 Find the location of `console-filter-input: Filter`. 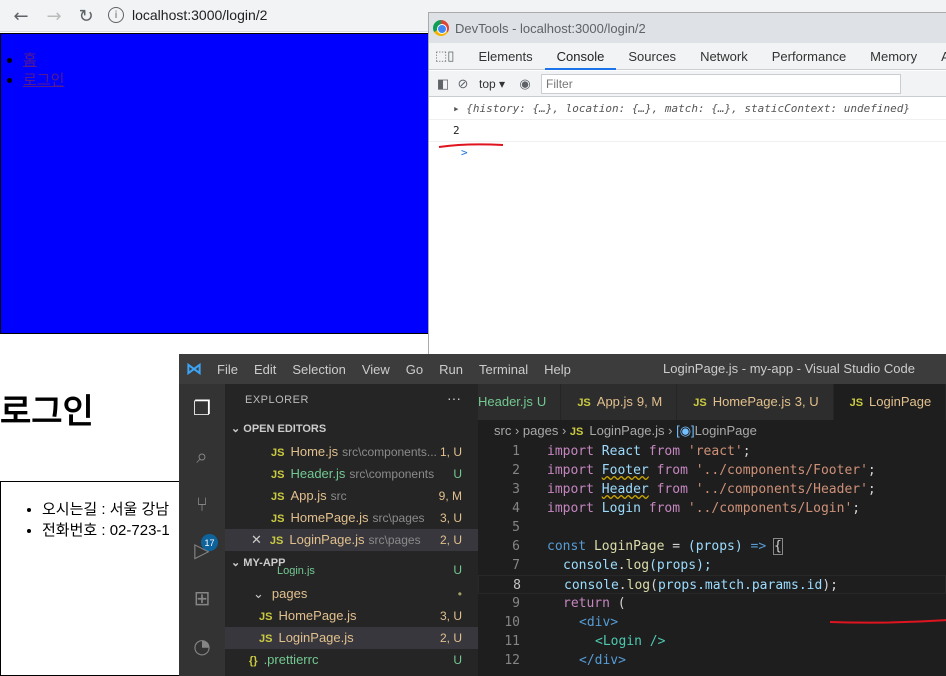

console-filter-input: Filter is located at coordinates (721, 83).